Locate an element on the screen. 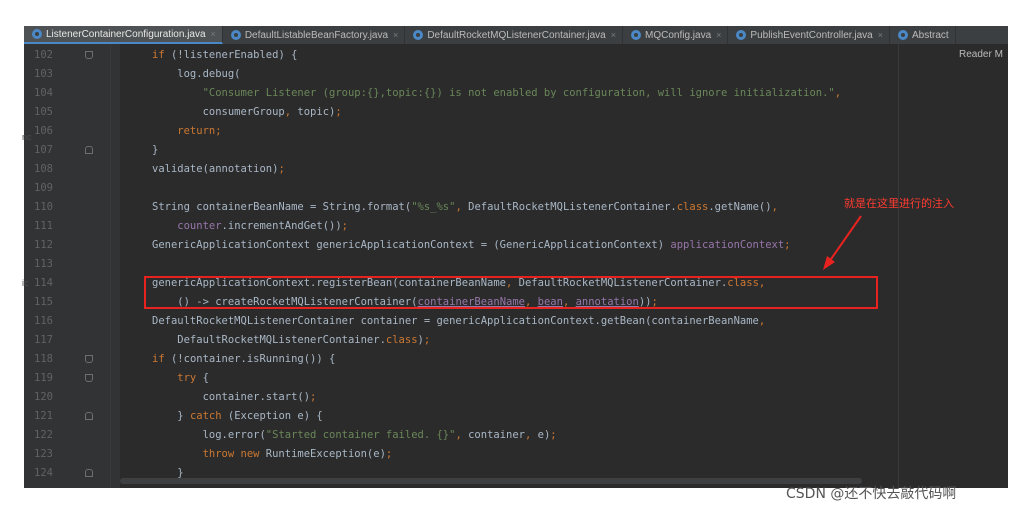 The width and height of the screenshot is (1033, 511). horizontal-scrollbar is located at coordinates (491, 481).